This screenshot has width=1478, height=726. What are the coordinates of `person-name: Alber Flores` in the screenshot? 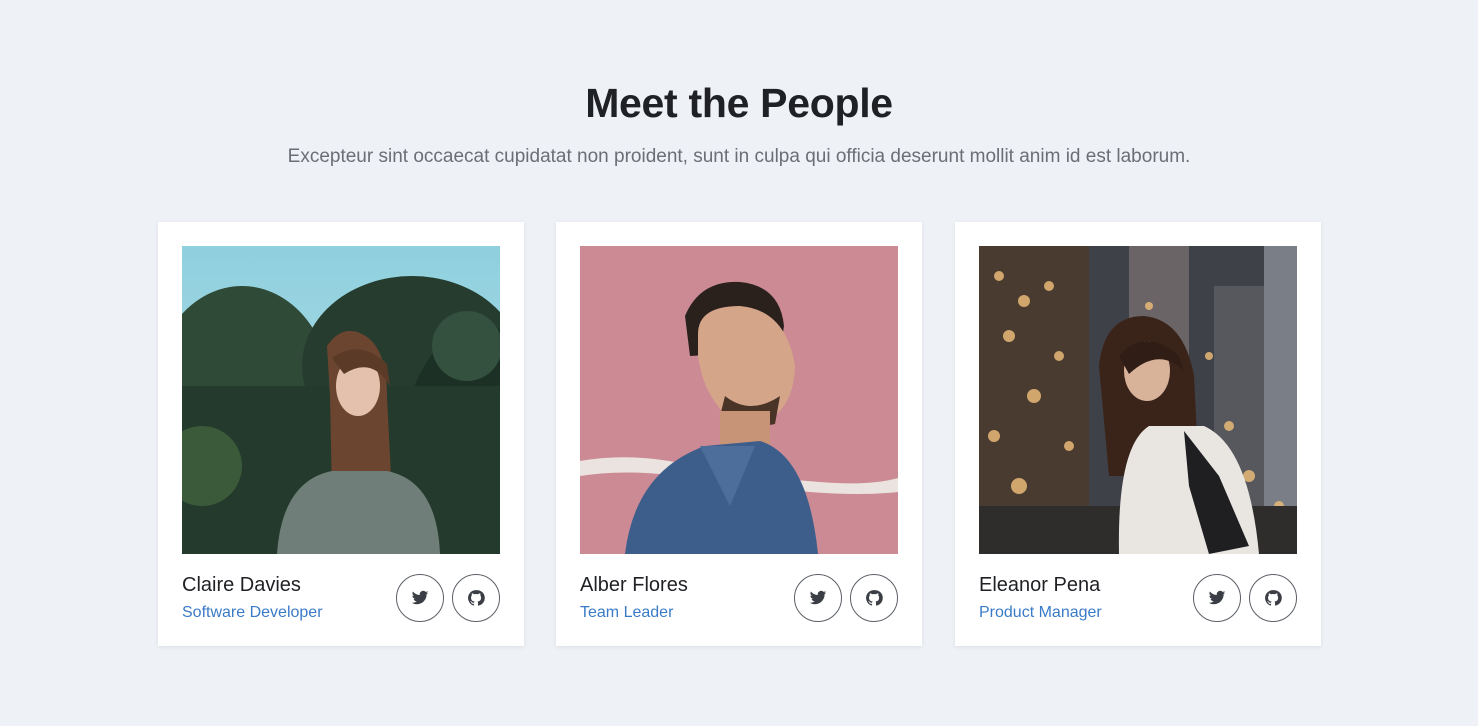 It's located at (634, 585).